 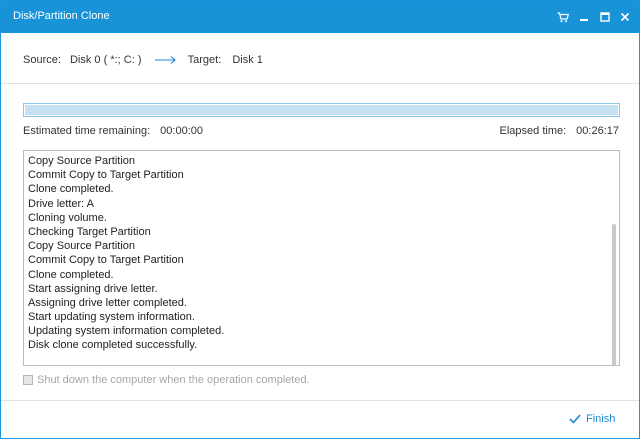 I want to click on cart-icon, so click(x=563, y=17).